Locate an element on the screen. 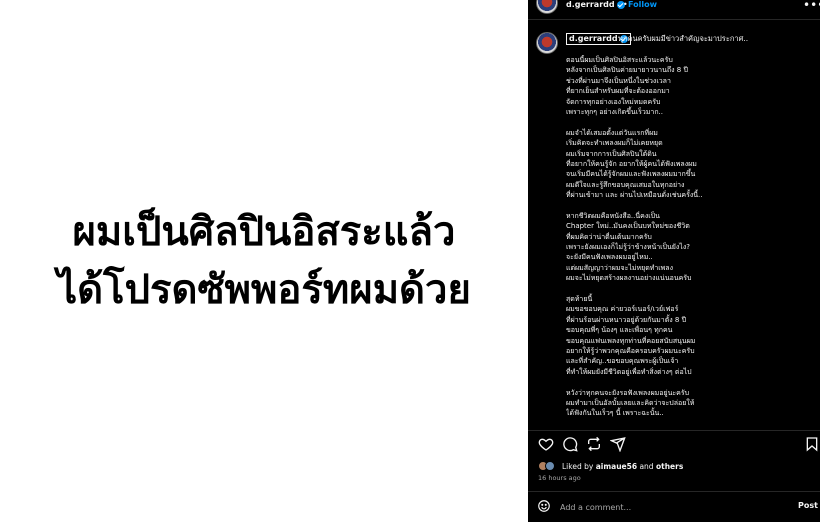 The image size is (820, 522). likes-summary: Liked by aimaue56 and others is located at coordinates (610, 466).